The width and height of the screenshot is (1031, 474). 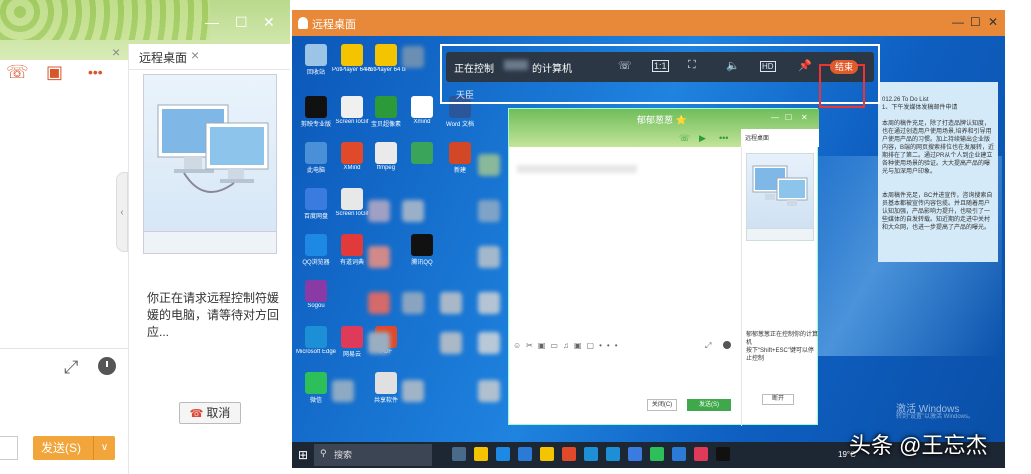 What do you see at coordinates (775, 117) in the screenshot?
I see `inner-minimize-button: —` at bounding box center [775, 117].